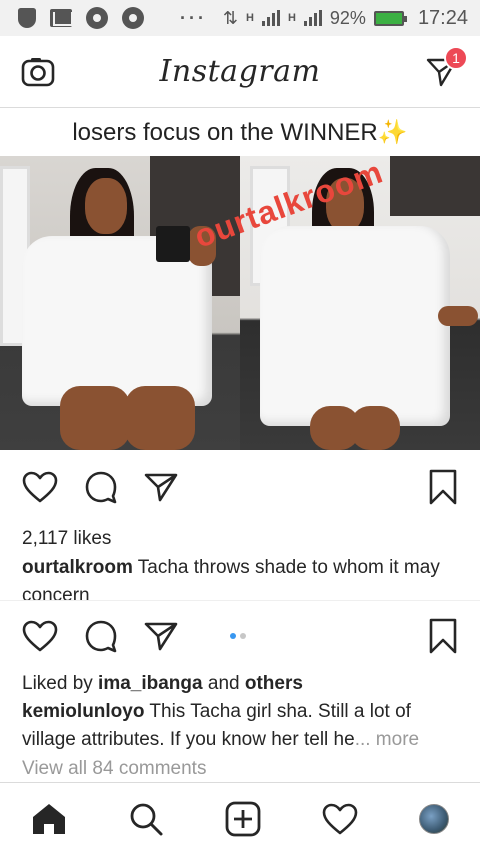 The height and width of the screenshot is (854, 480). What do you see at coordinates (146, 819) in the screenshot?
I see `search-icon` at bounding box center [146, 819].